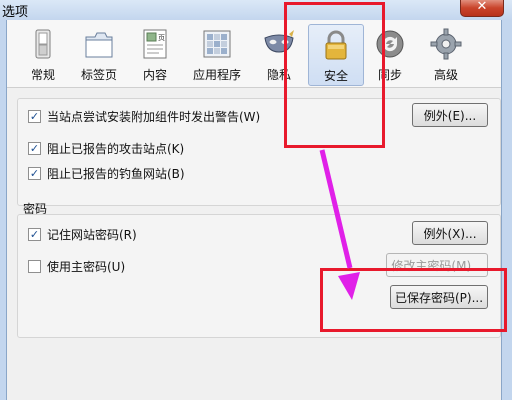  What do you see at coordinates (161, 38) in the screenshot?
I see `svg-text: 页` at bounding box center [161, 38].